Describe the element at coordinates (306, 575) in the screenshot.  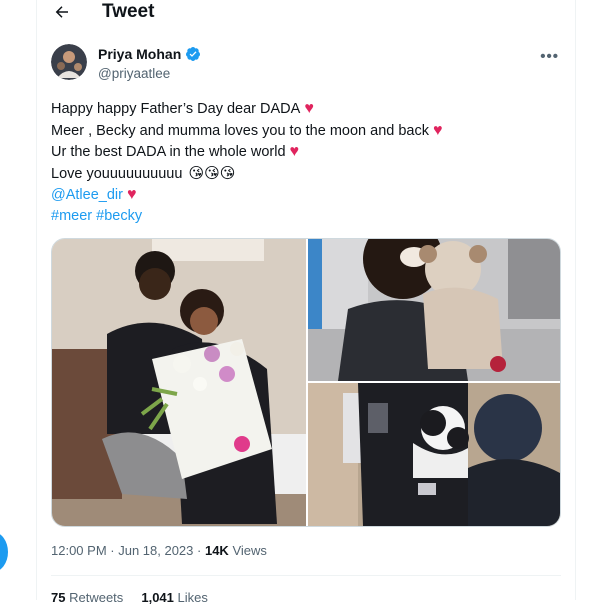
I see `divider` at that location.